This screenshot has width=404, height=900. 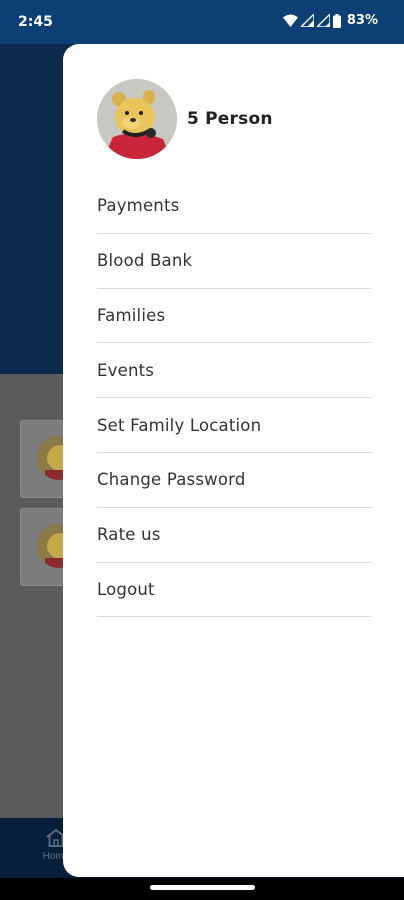 What do you see at coordinates (185, 119) in the screenshot?
I see `drawer-profile: 5 Person` at bounding box center [185, 119].